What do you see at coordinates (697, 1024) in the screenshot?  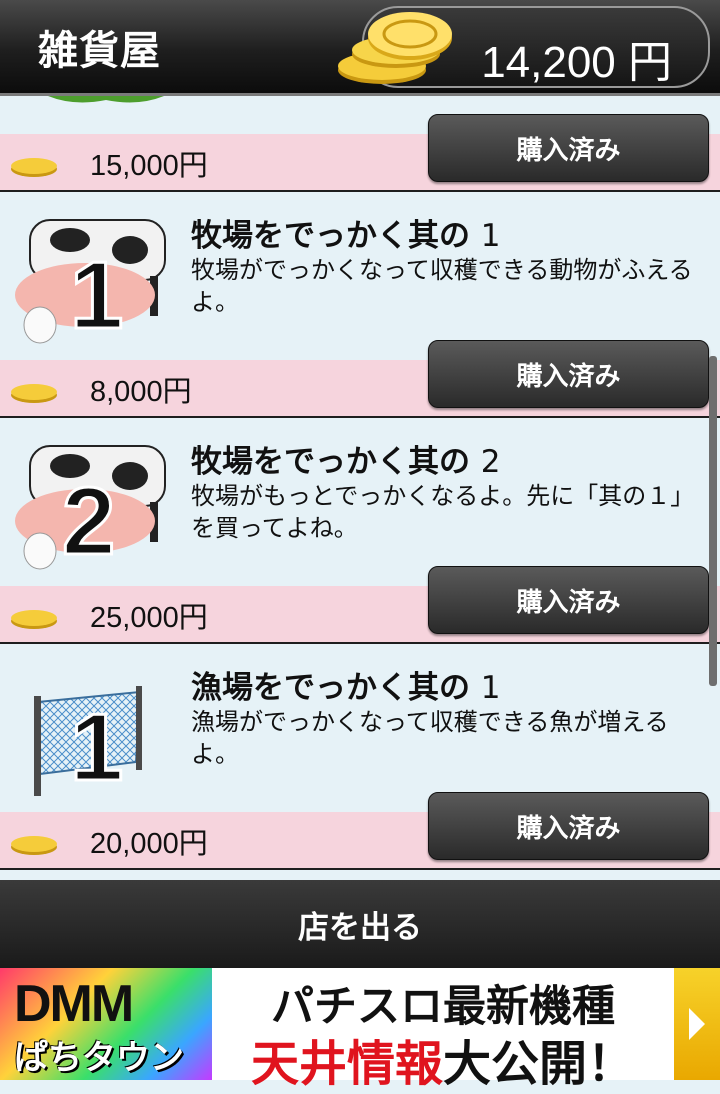 I see `ad-arrow-icon` at bounding box center [697, 1024].